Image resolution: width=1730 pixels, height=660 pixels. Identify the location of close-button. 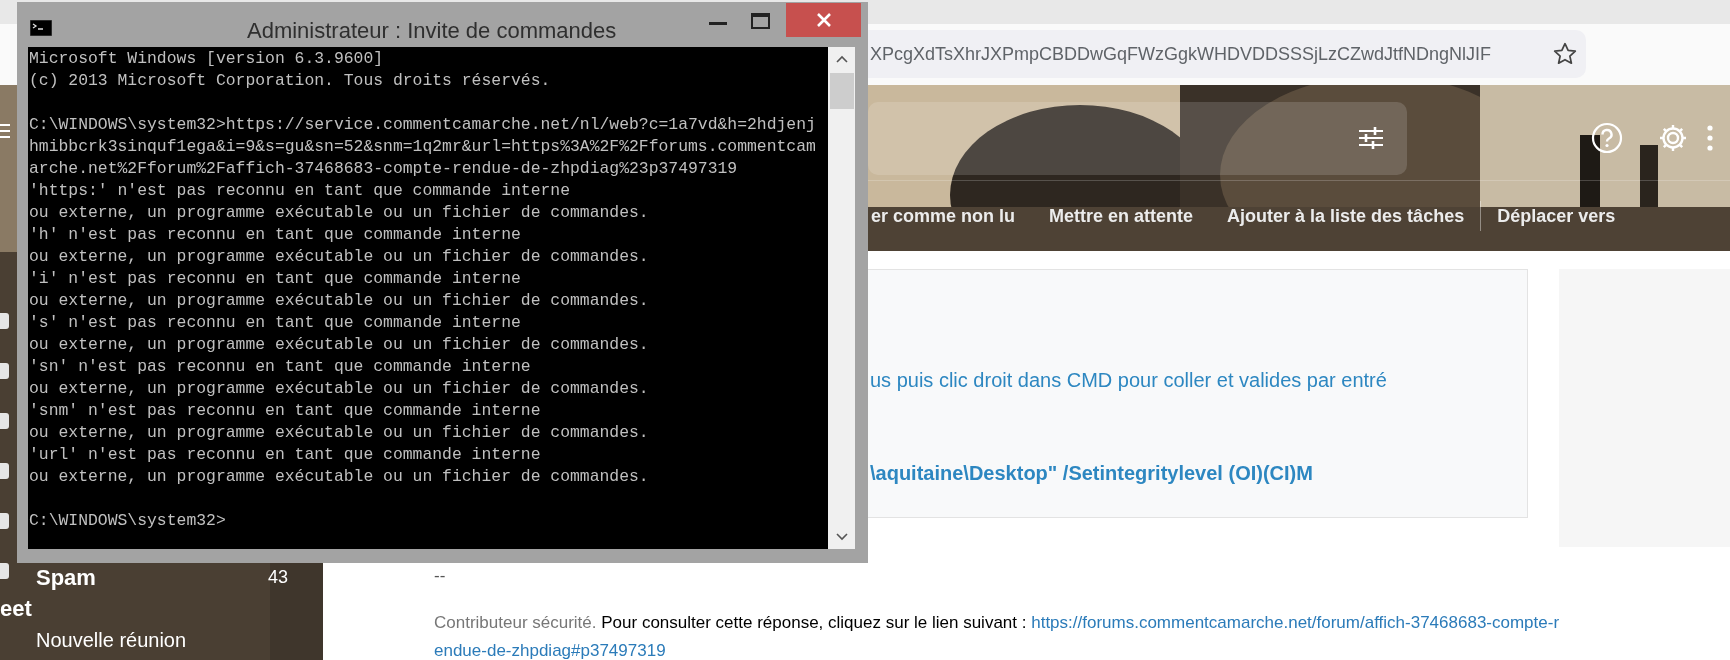
(823, 20).